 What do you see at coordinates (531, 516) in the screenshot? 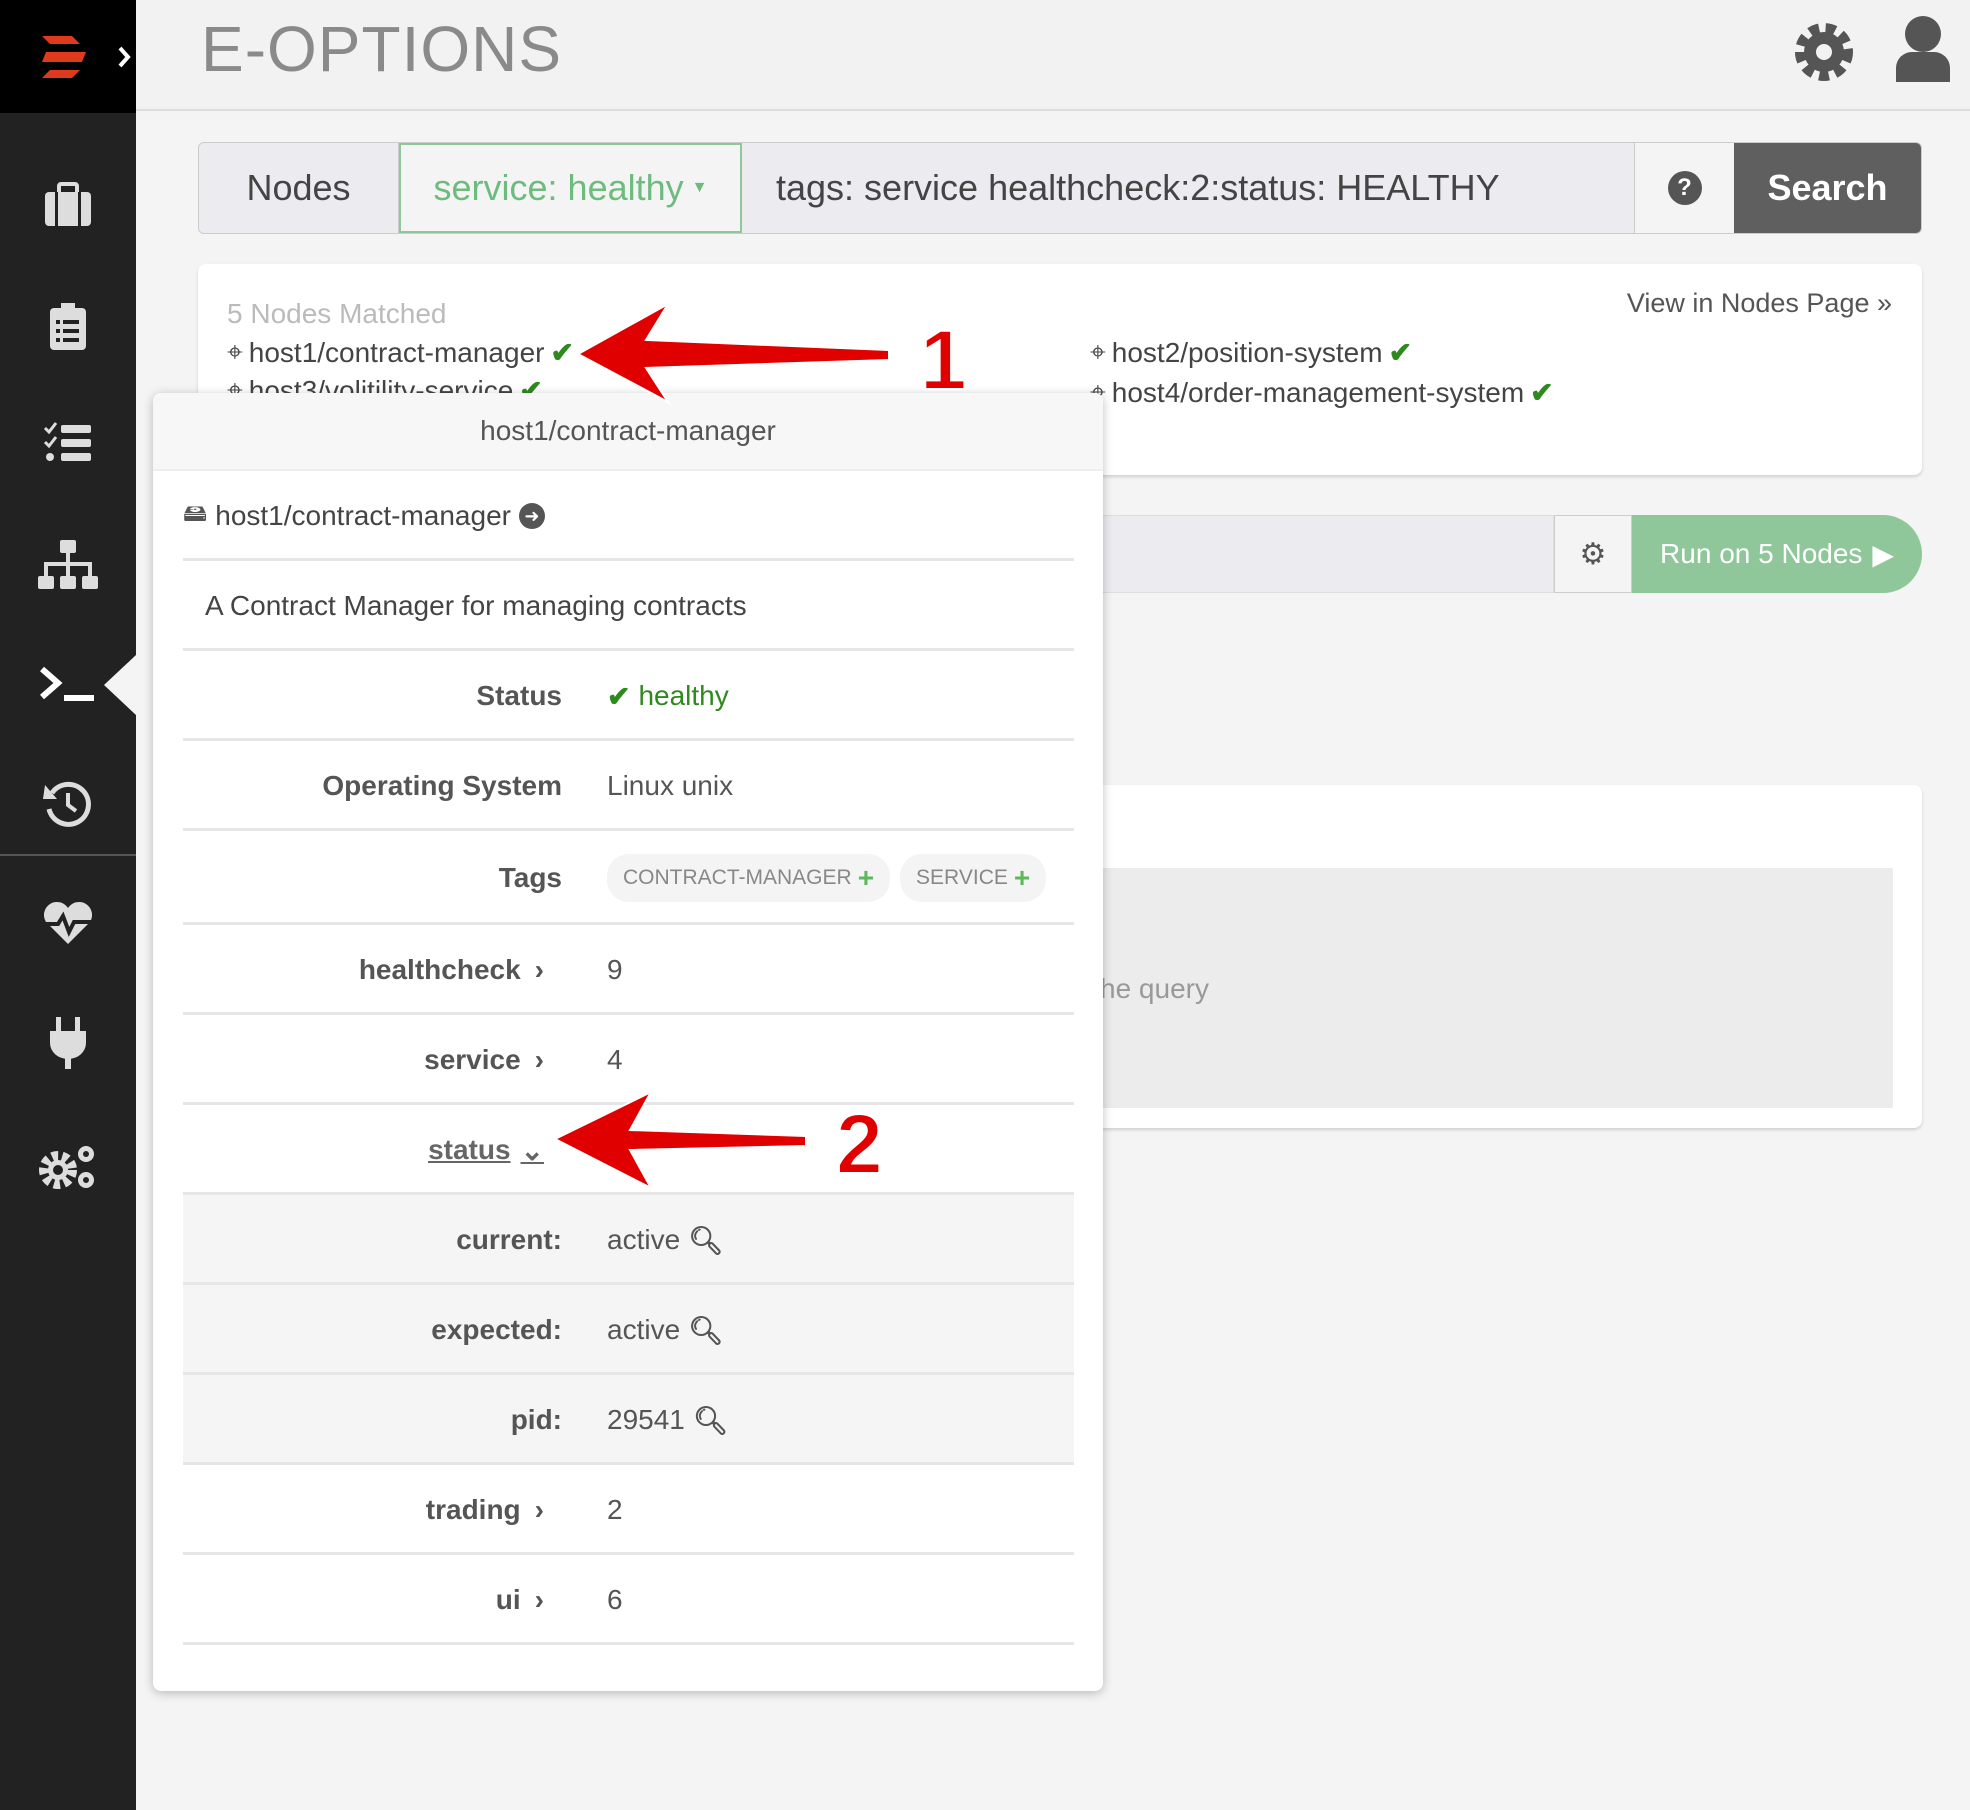
I see `arrow-circle-right-icon: ➜` at bounding box center [531, 516].